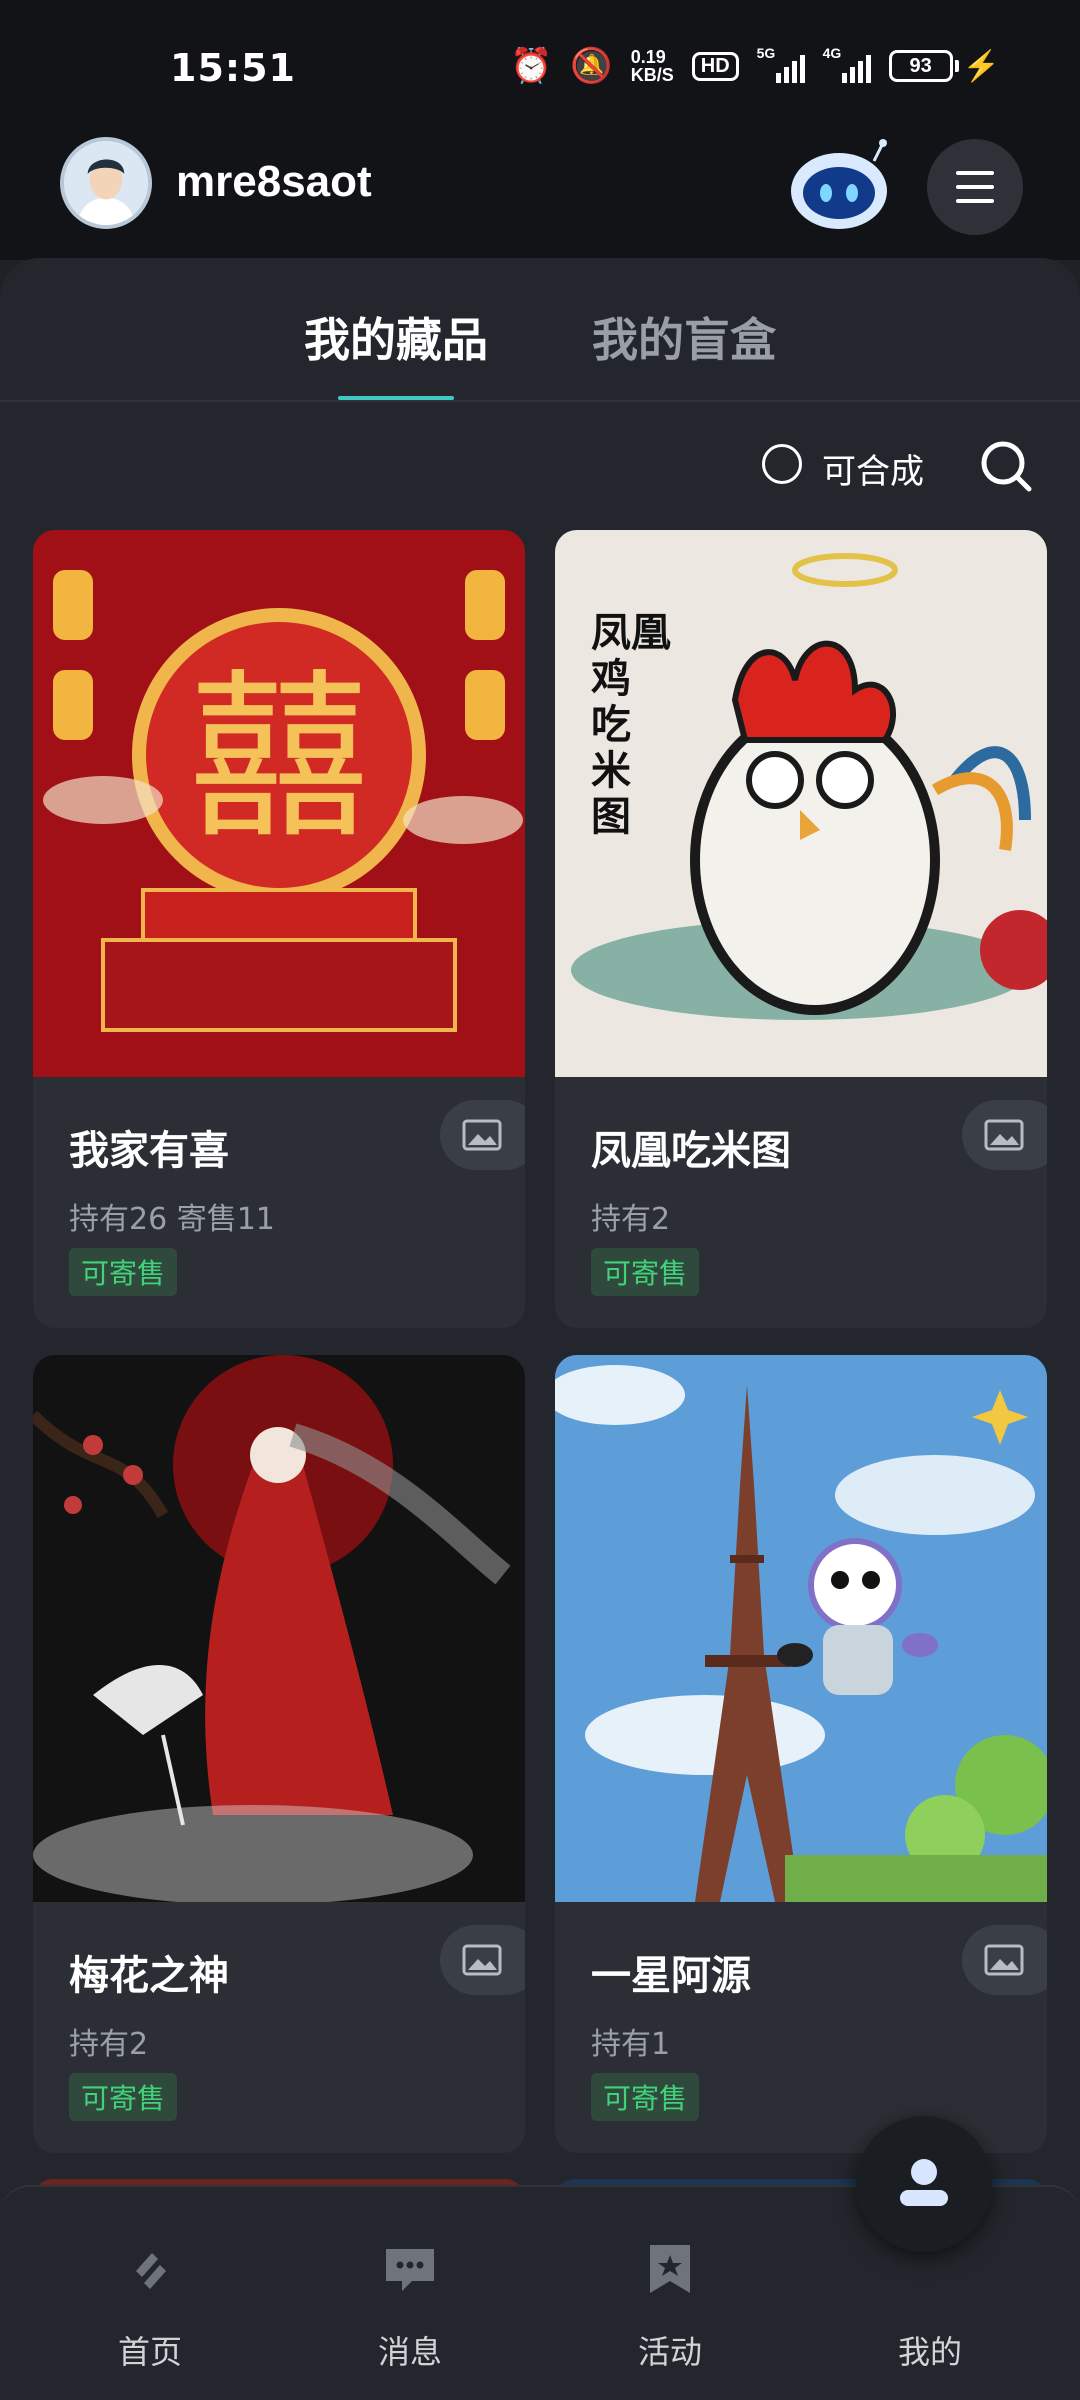 The height and width of the screenshot is (2400, 1080). What do you see at coordinates (396, 398) in the screenshot?
I see `active-tab-indicator` at bounding box center [396, 398].